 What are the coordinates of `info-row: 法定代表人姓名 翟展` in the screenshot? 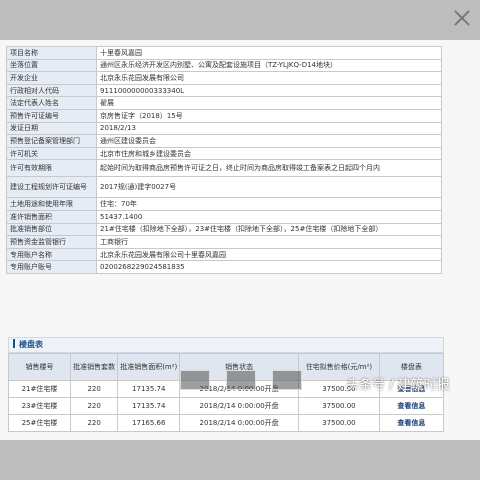 It's located at (224, 103).